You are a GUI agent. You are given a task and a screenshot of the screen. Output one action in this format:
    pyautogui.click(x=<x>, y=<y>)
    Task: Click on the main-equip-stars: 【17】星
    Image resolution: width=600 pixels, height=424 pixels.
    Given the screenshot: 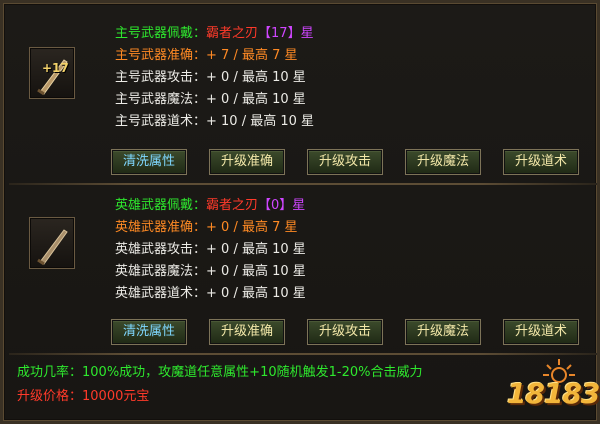 What is the action you would take?
    pyautogui.click(x=286, y=33)
    